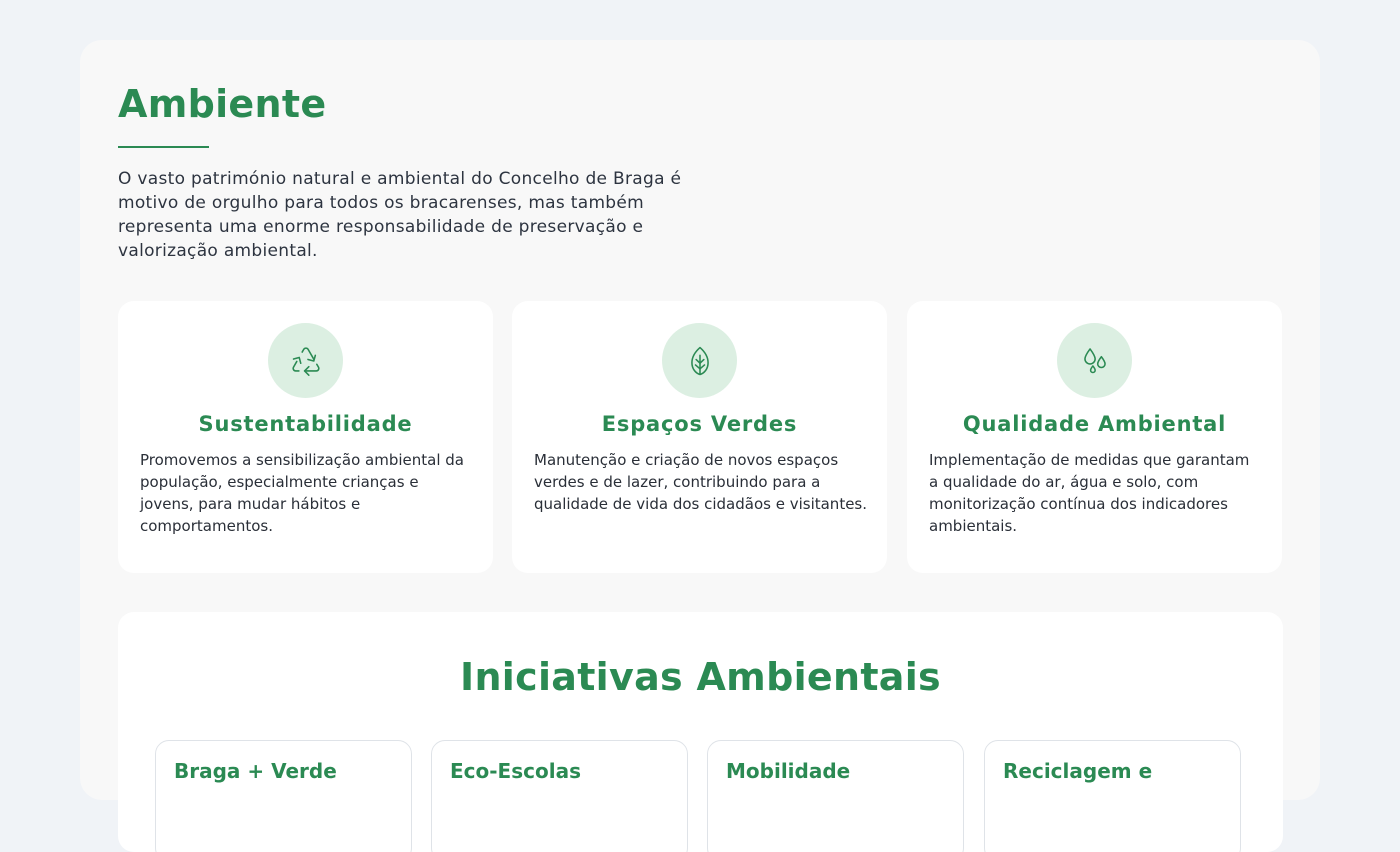 This screenshot has height=852, width=1400. What do you see at coordinates (222, 104) in the screenshot?
I see `section-title: Ambiente` at bounding box center [222, 104].